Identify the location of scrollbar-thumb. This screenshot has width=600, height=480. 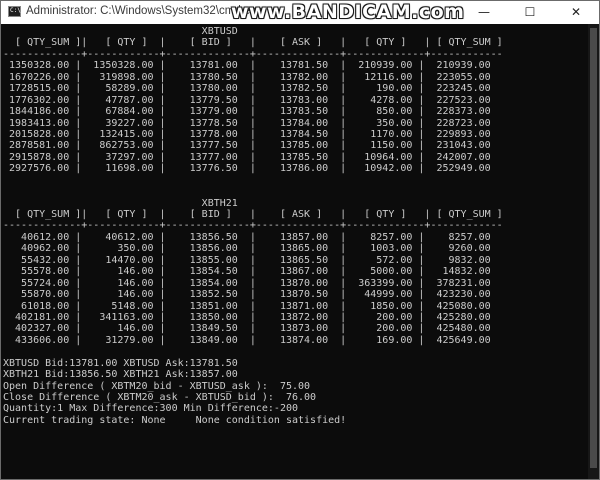
(593, 248).